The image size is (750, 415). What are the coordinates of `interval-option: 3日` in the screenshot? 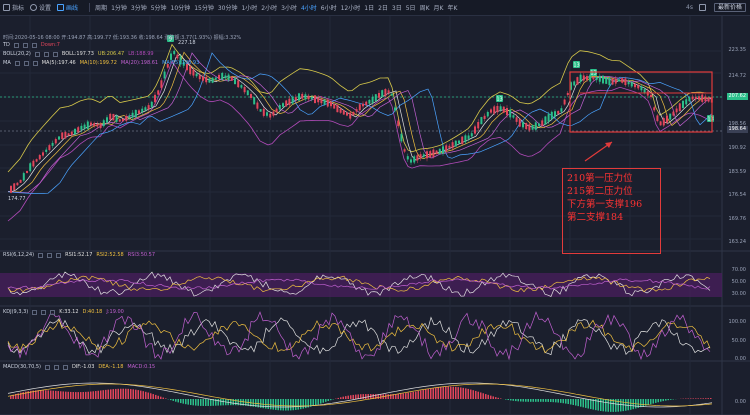 It's located at (397, 7).